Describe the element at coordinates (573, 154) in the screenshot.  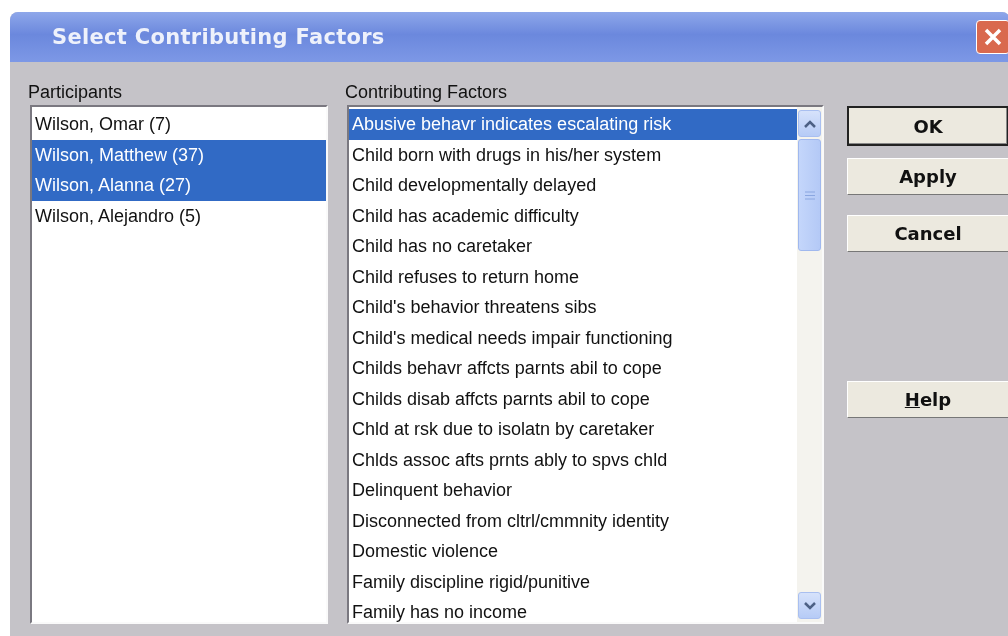
I see `list-item: Child born with drugs in his/her system` at that location.